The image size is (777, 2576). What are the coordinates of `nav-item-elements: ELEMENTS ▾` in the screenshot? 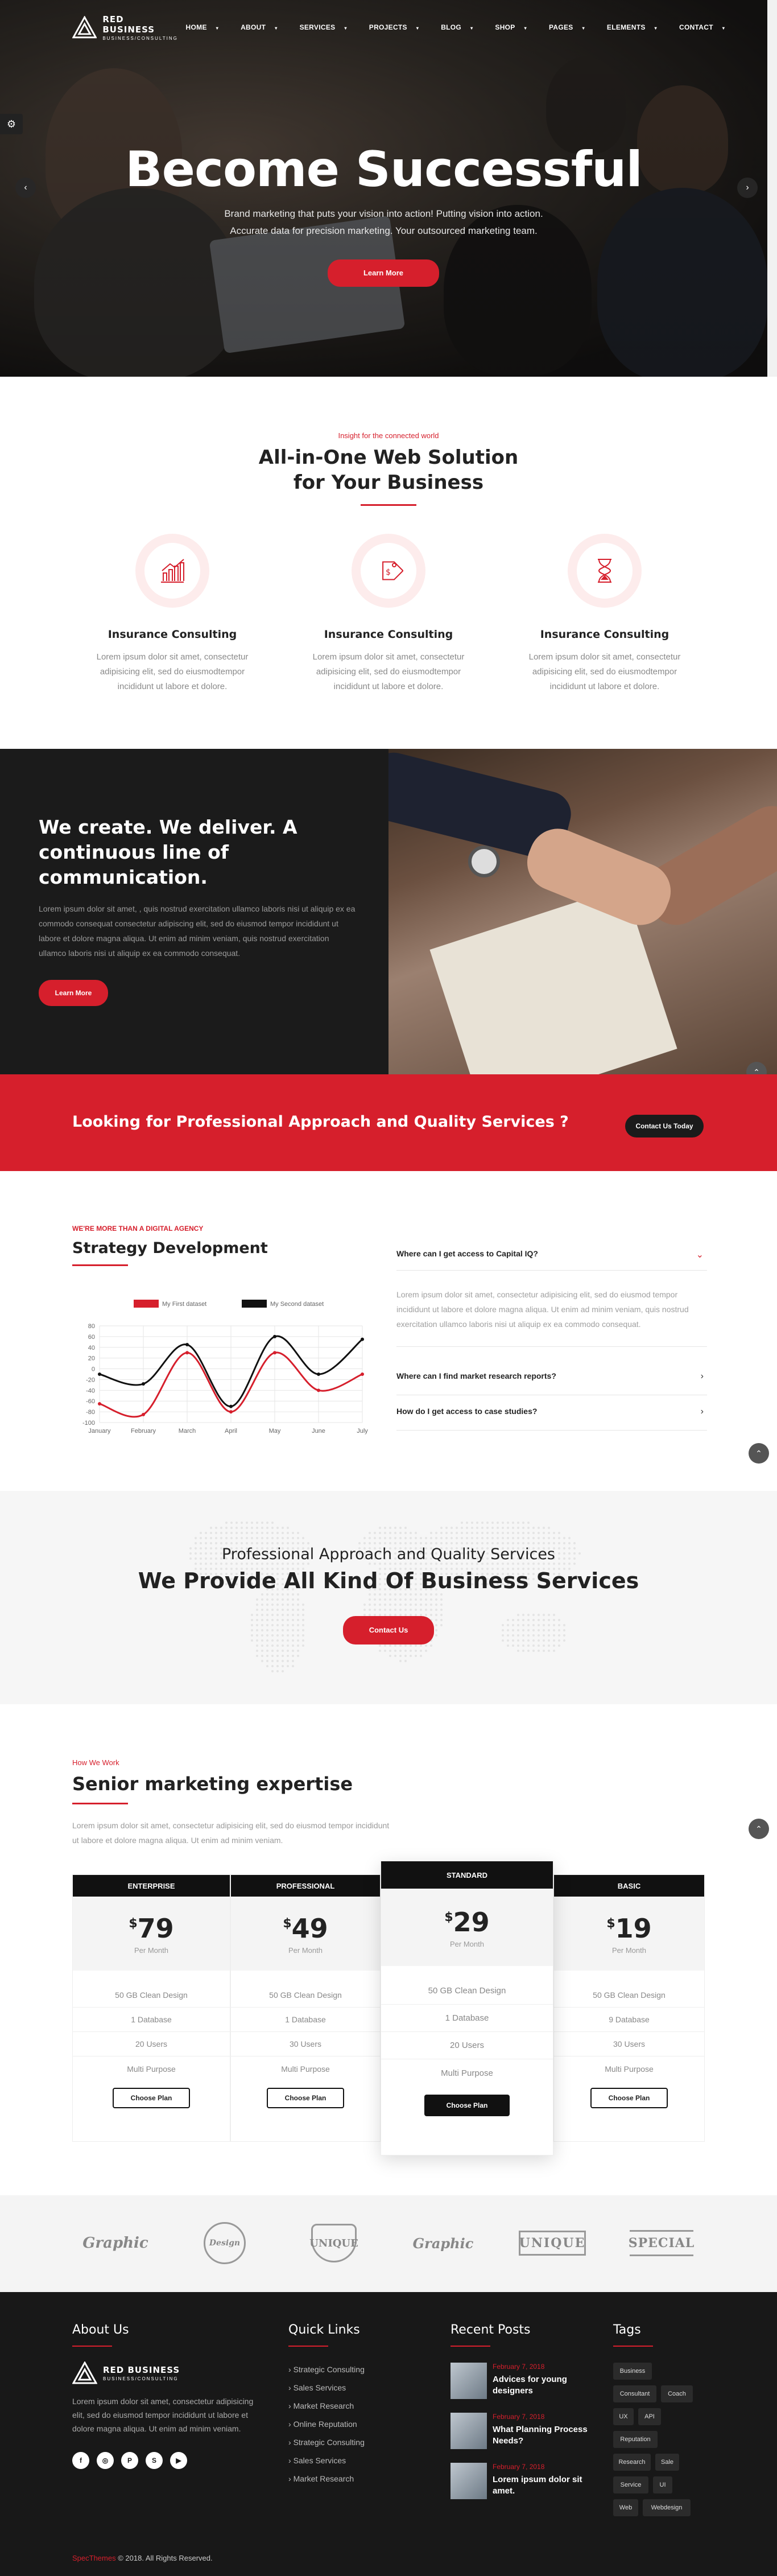 It's located at (636, 27).